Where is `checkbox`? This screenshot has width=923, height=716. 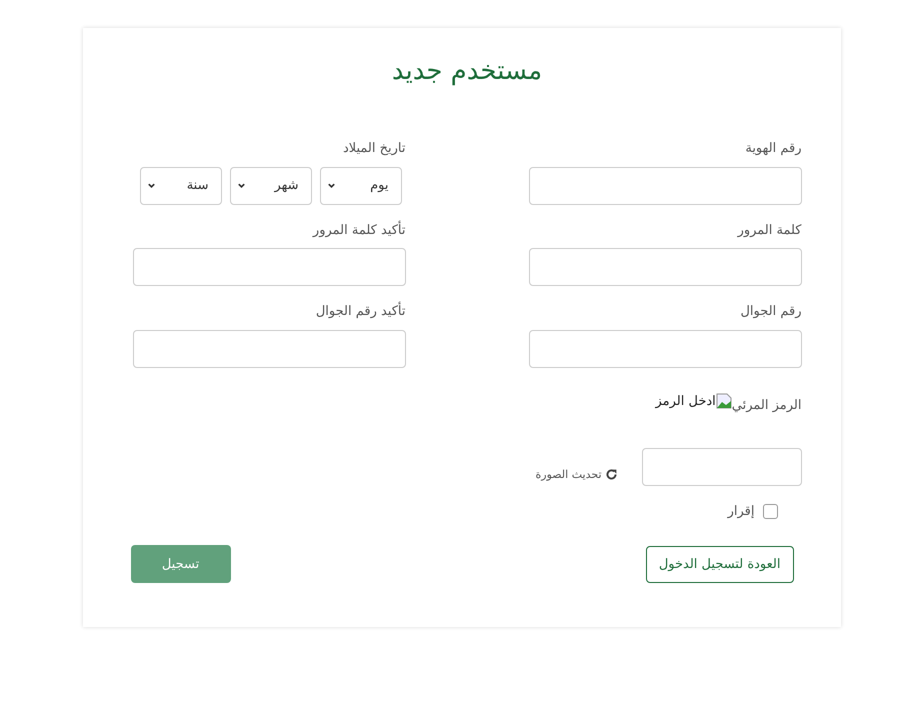
checkbox is located at coordinates (770, 512).